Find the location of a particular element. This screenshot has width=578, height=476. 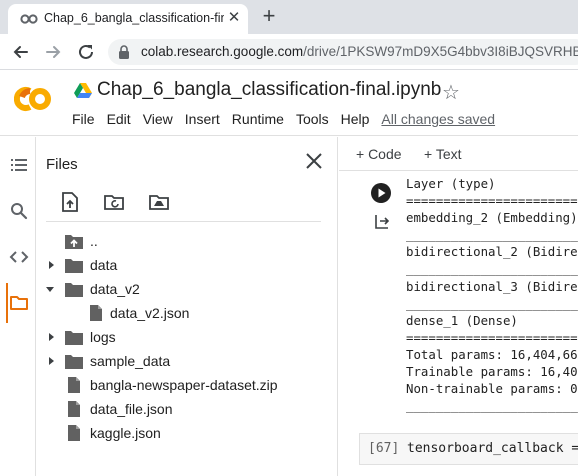

run-cell-icon is located at coordinates (381, 193).